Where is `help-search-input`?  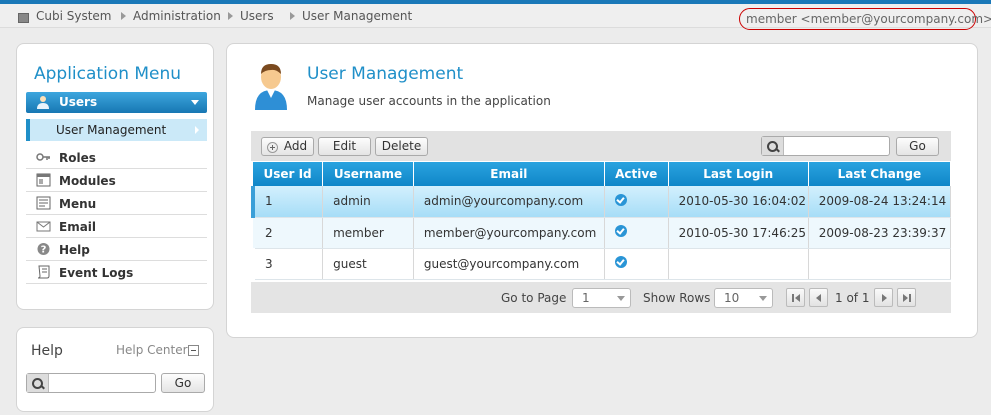
help-search-input is located at coordinates (91, 383).